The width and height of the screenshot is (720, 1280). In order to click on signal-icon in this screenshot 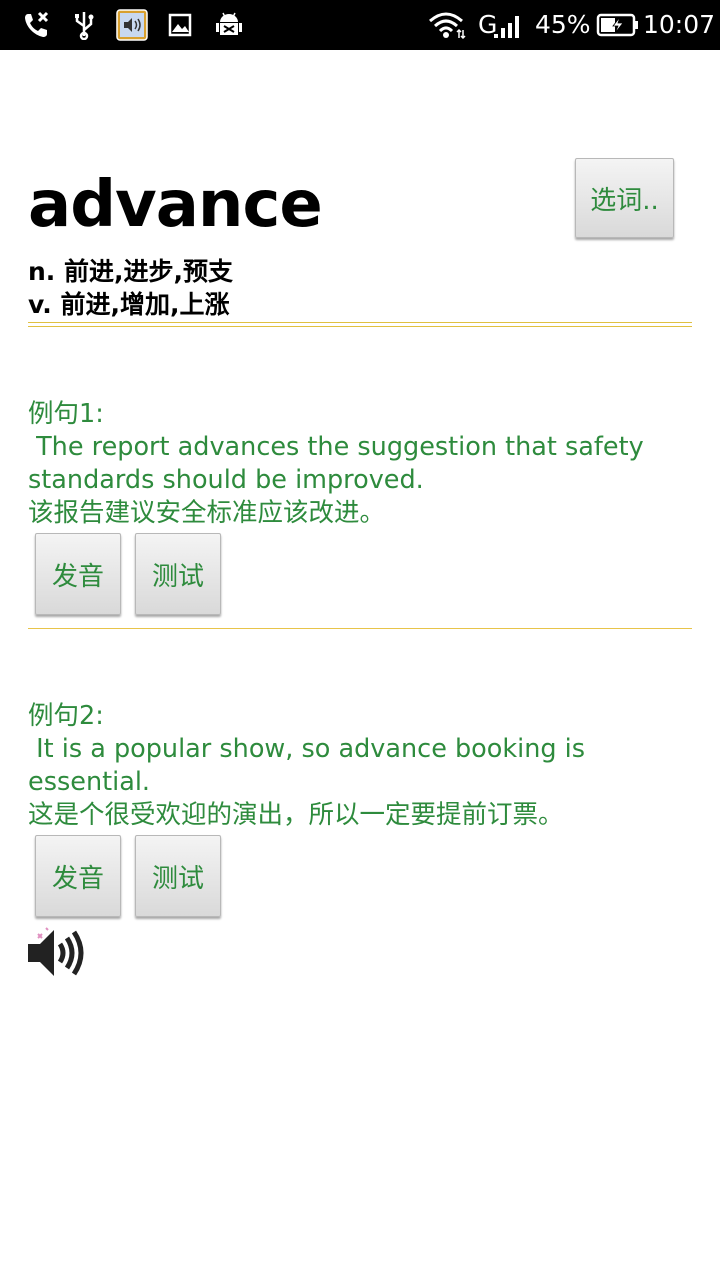, I will do `click(506, 27)`.